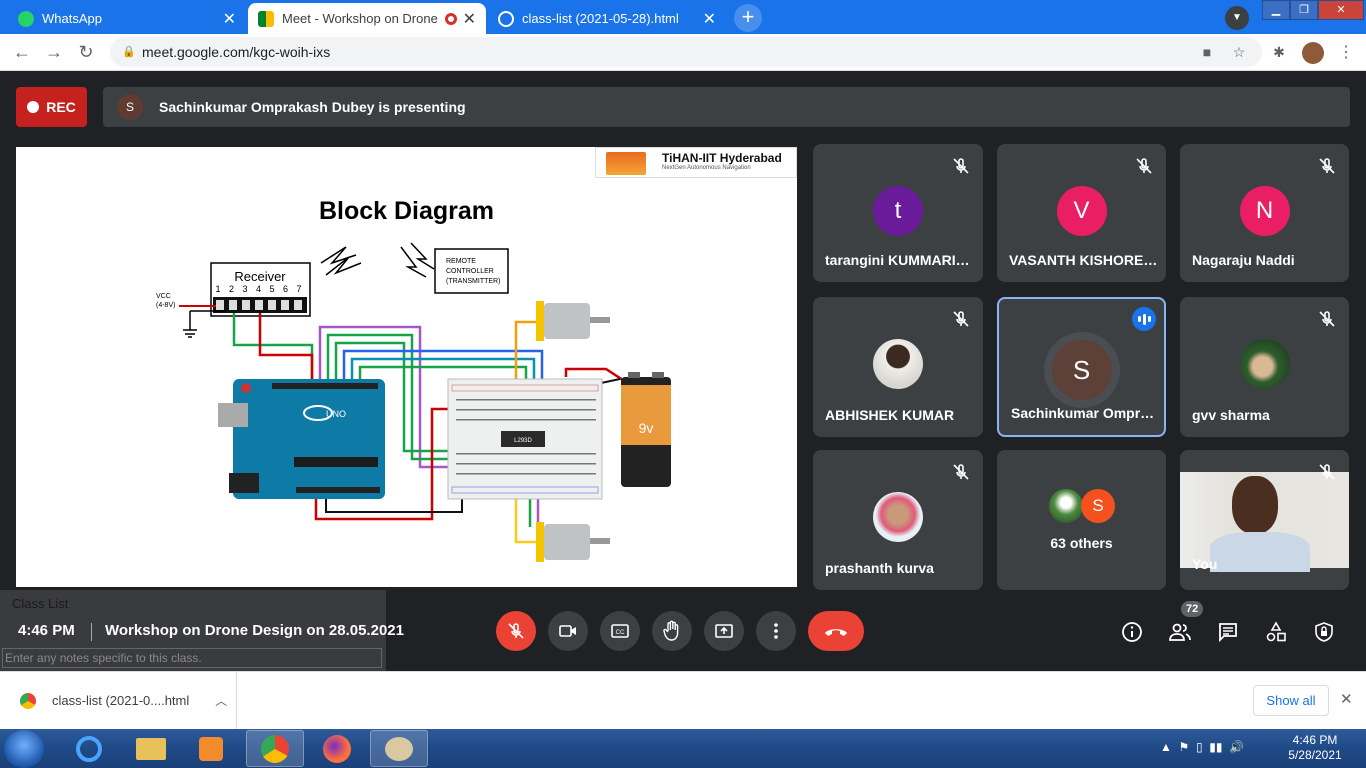 This screenshot has height=768, width=1366. What do you see at coordinates (646, 428) in the screenshot?
I see `battery-label: 9v` at bounding box center [646, 428].